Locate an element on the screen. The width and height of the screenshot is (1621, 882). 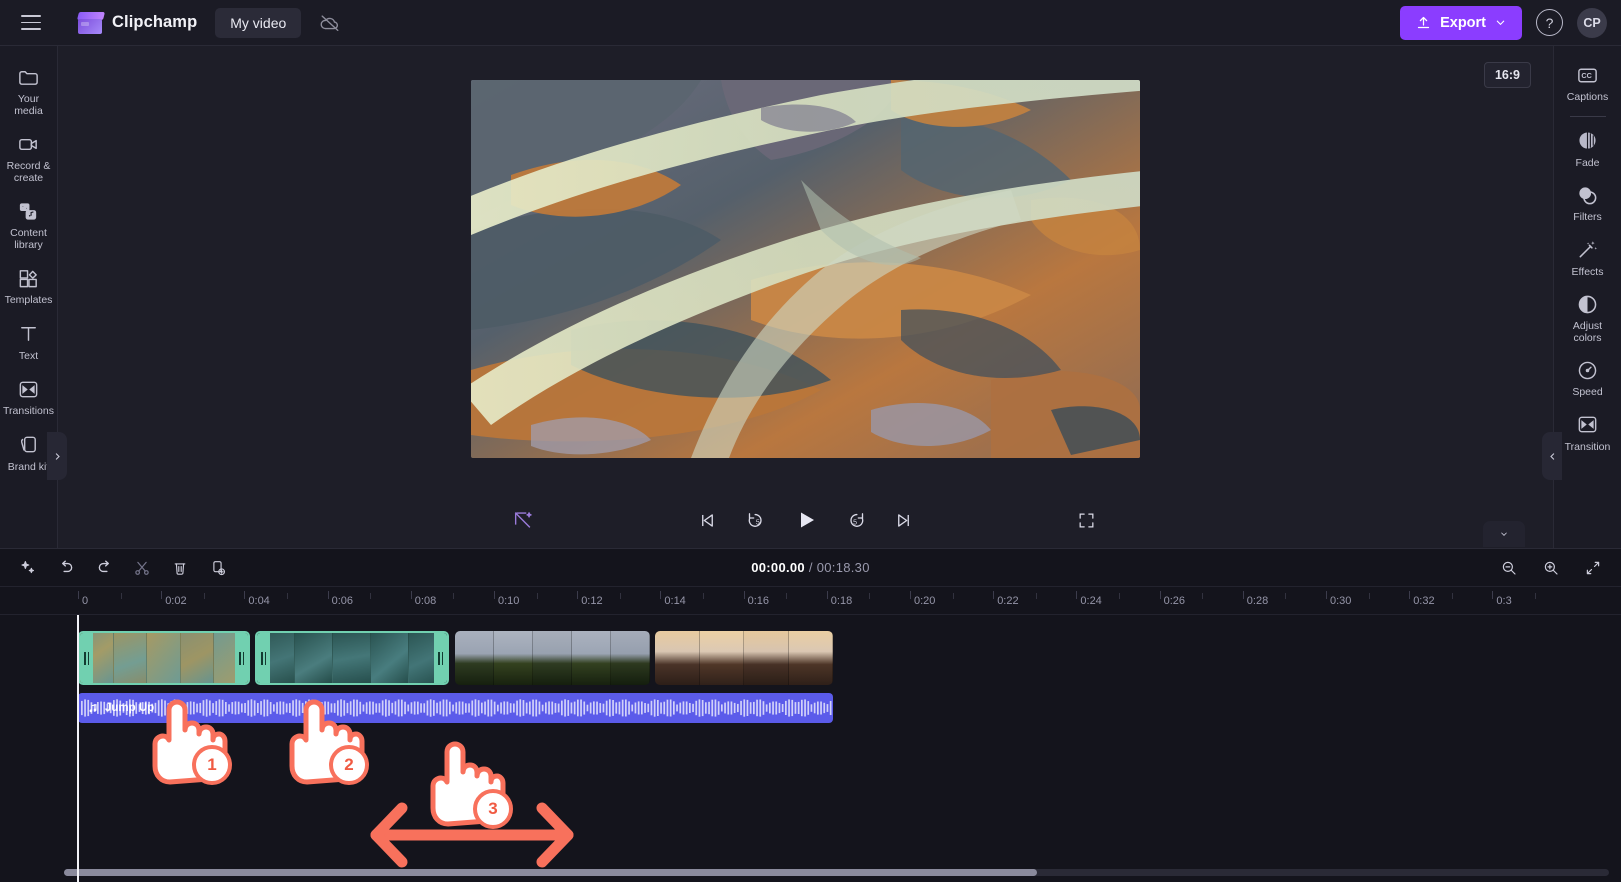
sidebar-item-filters: Filters is located at coordinates (1588, 201).